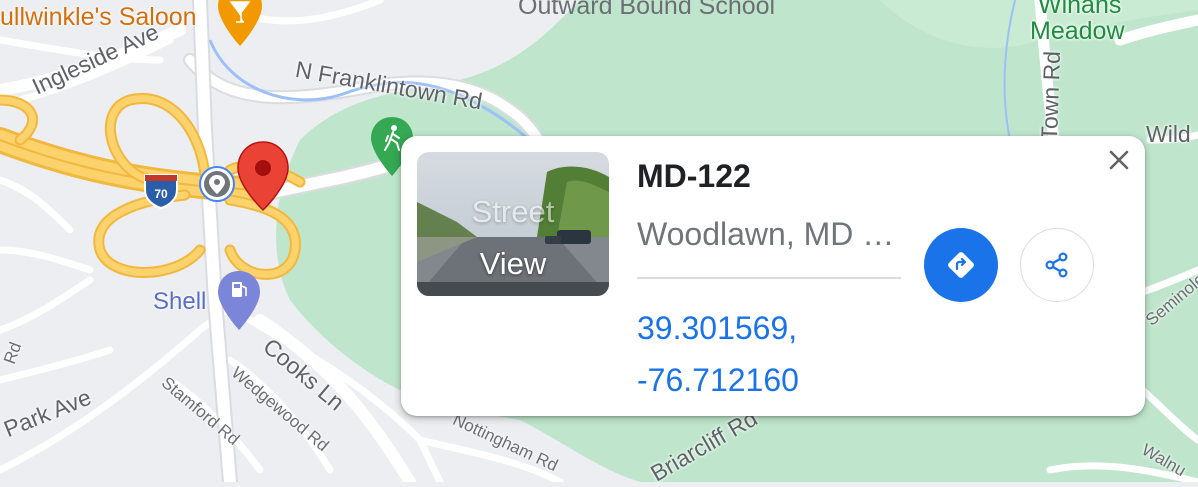  Describe the element at coordinates (161, 194) in the screenshot. I see `interstate-number: 70` at that location.